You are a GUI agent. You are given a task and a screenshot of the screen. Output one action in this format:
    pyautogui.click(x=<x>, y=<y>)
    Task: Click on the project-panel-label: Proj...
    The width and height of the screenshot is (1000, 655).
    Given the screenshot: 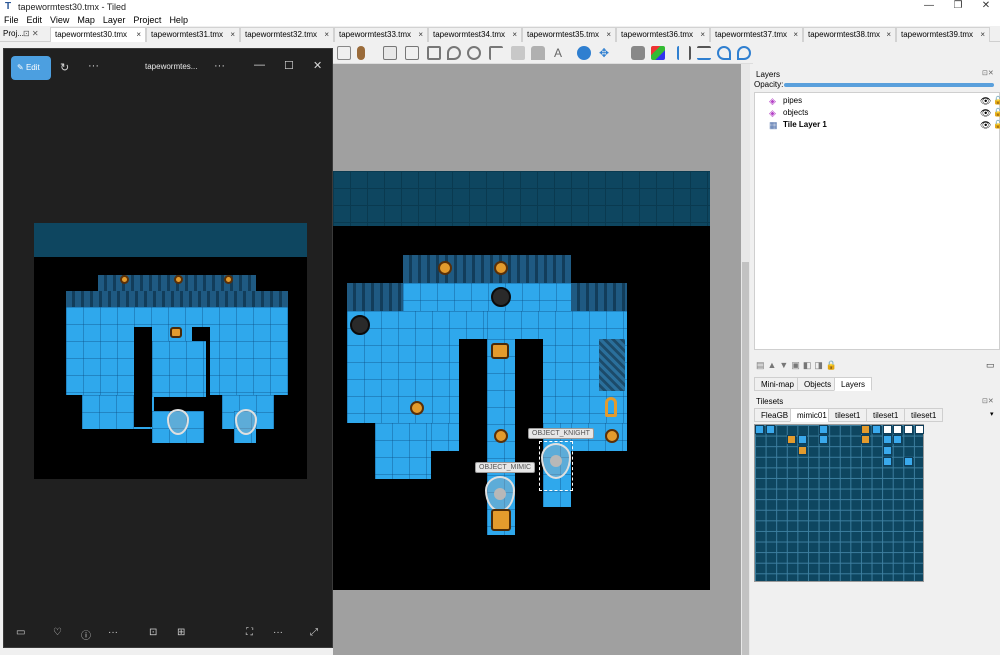 What is the action you would take?
    pyautogui.click(x=13, y=33)
    